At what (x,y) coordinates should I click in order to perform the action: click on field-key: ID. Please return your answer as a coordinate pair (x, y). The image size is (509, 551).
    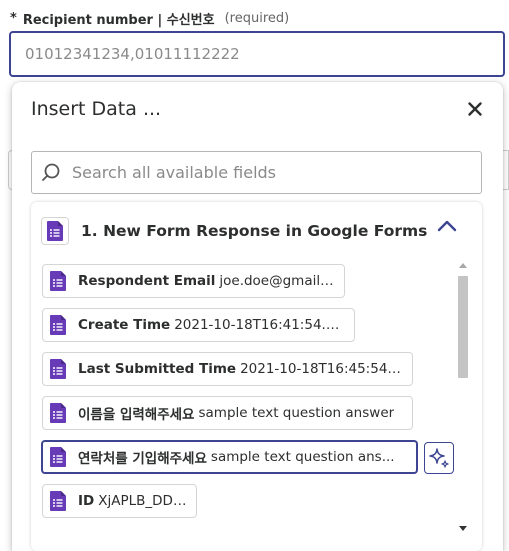
    Looking at the image, I should click on (86, 501).